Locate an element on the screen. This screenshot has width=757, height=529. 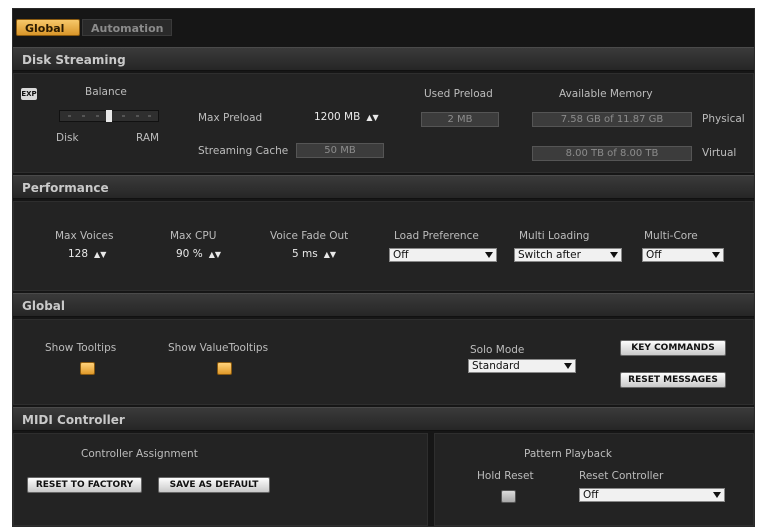
balance-slider-handle is located at coordinates (109, 116).